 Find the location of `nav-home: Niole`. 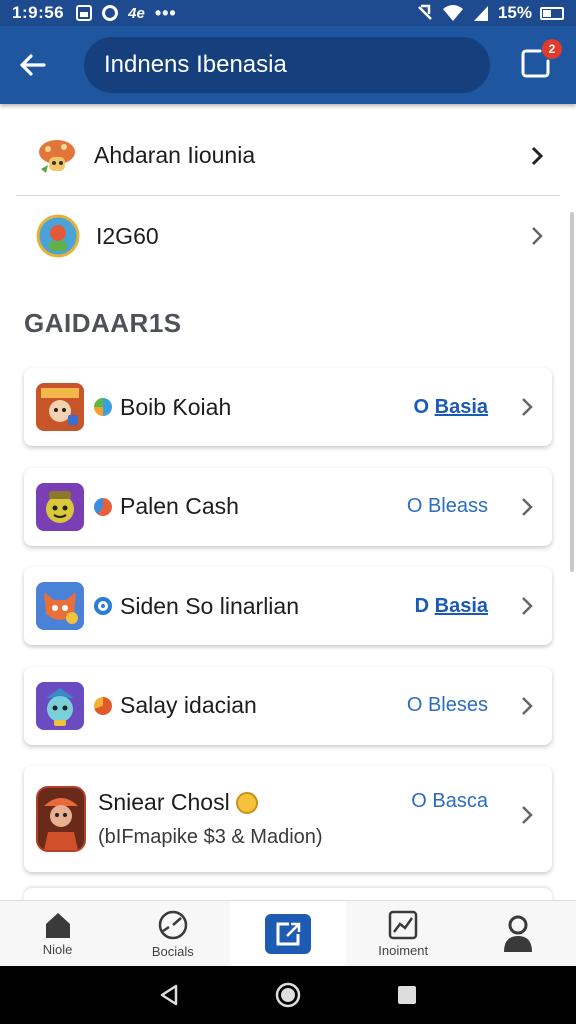

nav-home: Niole is located at coordinates (57, 933).